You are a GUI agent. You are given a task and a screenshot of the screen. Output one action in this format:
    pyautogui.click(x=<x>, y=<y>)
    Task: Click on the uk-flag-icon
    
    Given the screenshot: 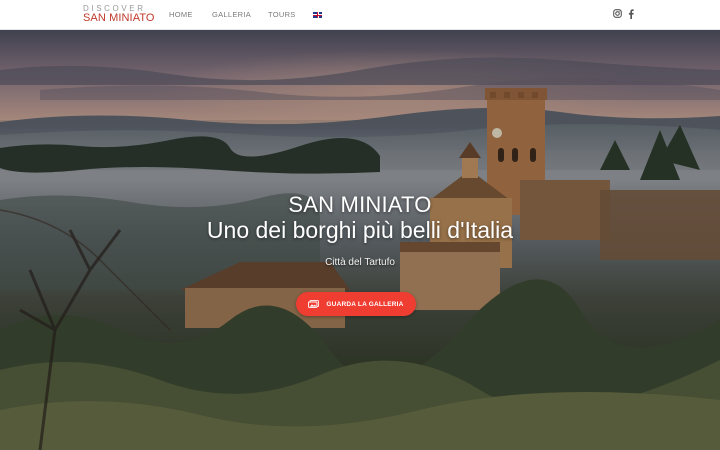 What is the action you would take?
    pyautogui.click(x=317, y=15)
    